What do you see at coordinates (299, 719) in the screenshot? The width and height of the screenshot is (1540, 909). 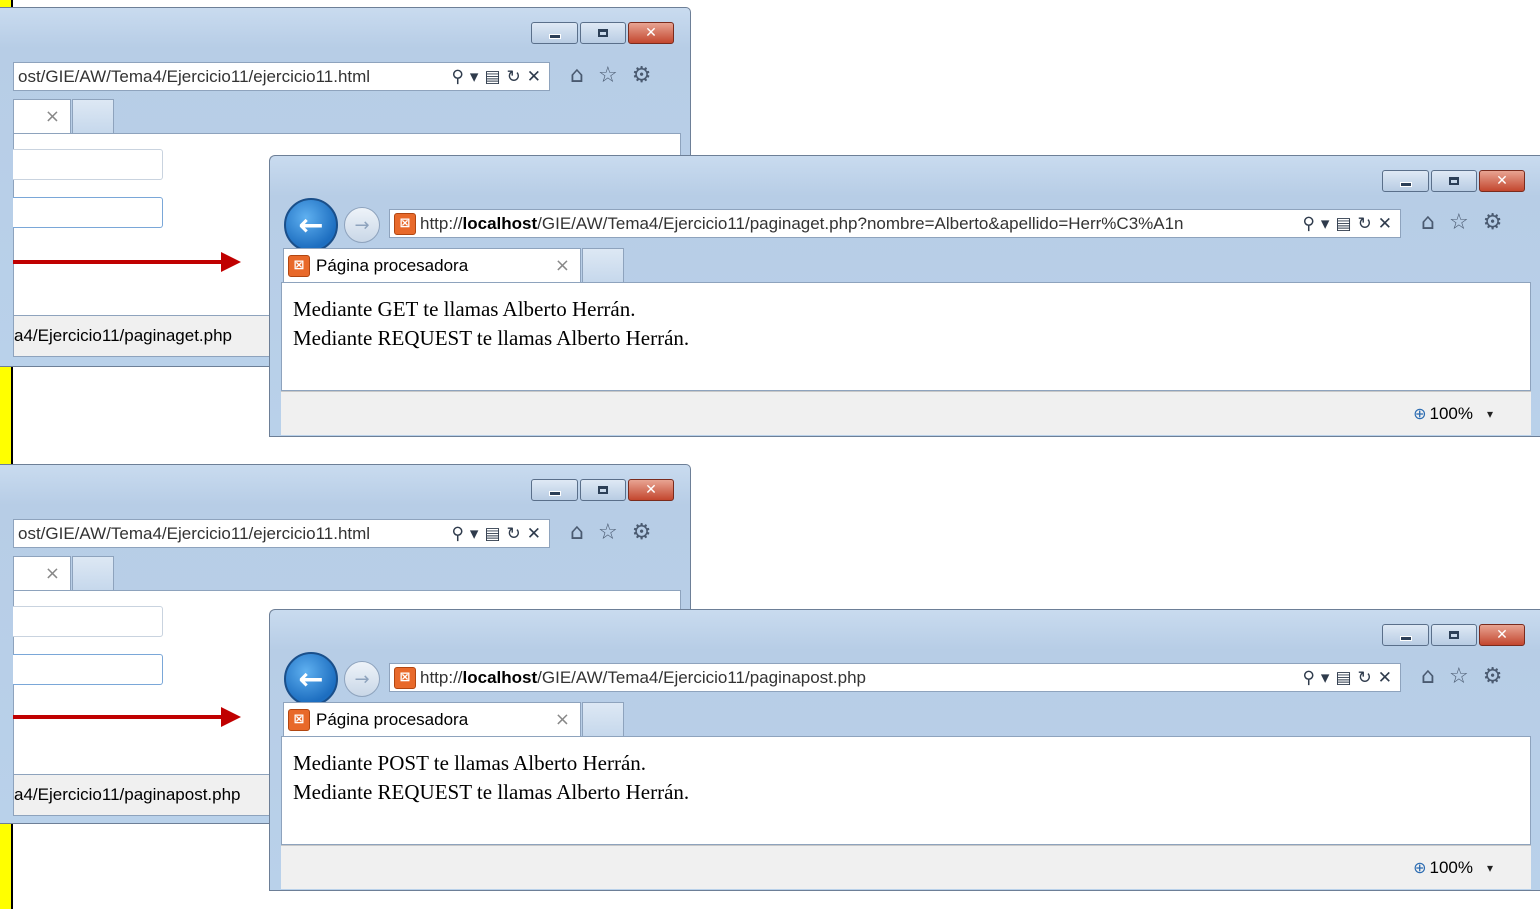 I see `tab-favicon-icon: ⊠` at bounding box center [299, 719].